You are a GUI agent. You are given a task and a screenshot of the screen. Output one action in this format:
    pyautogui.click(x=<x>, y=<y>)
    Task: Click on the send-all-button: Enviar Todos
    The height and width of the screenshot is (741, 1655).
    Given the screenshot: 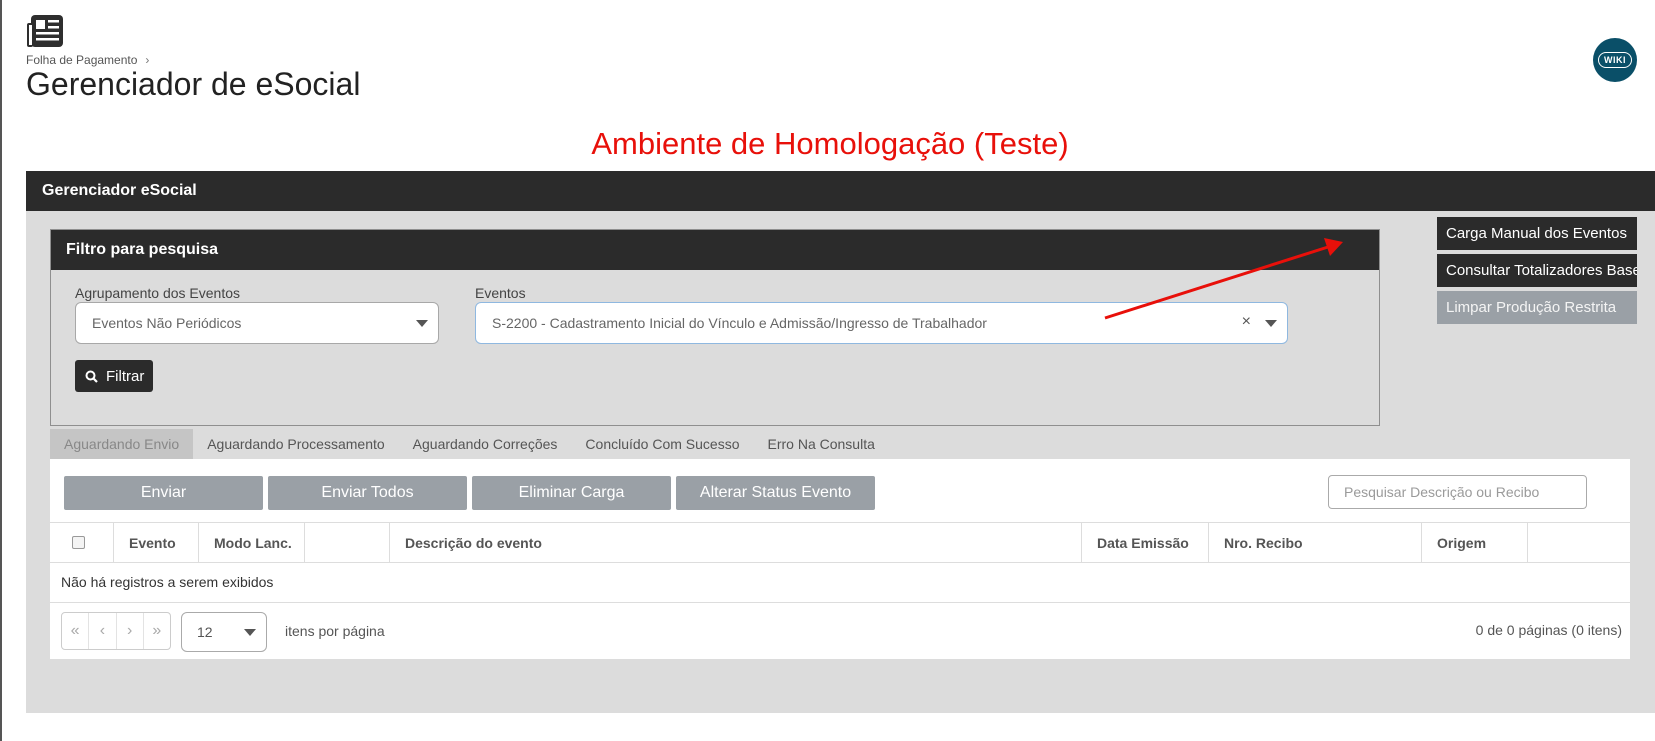 What is the action you would take?
    pyautogui.click(x=367, y=493)
    